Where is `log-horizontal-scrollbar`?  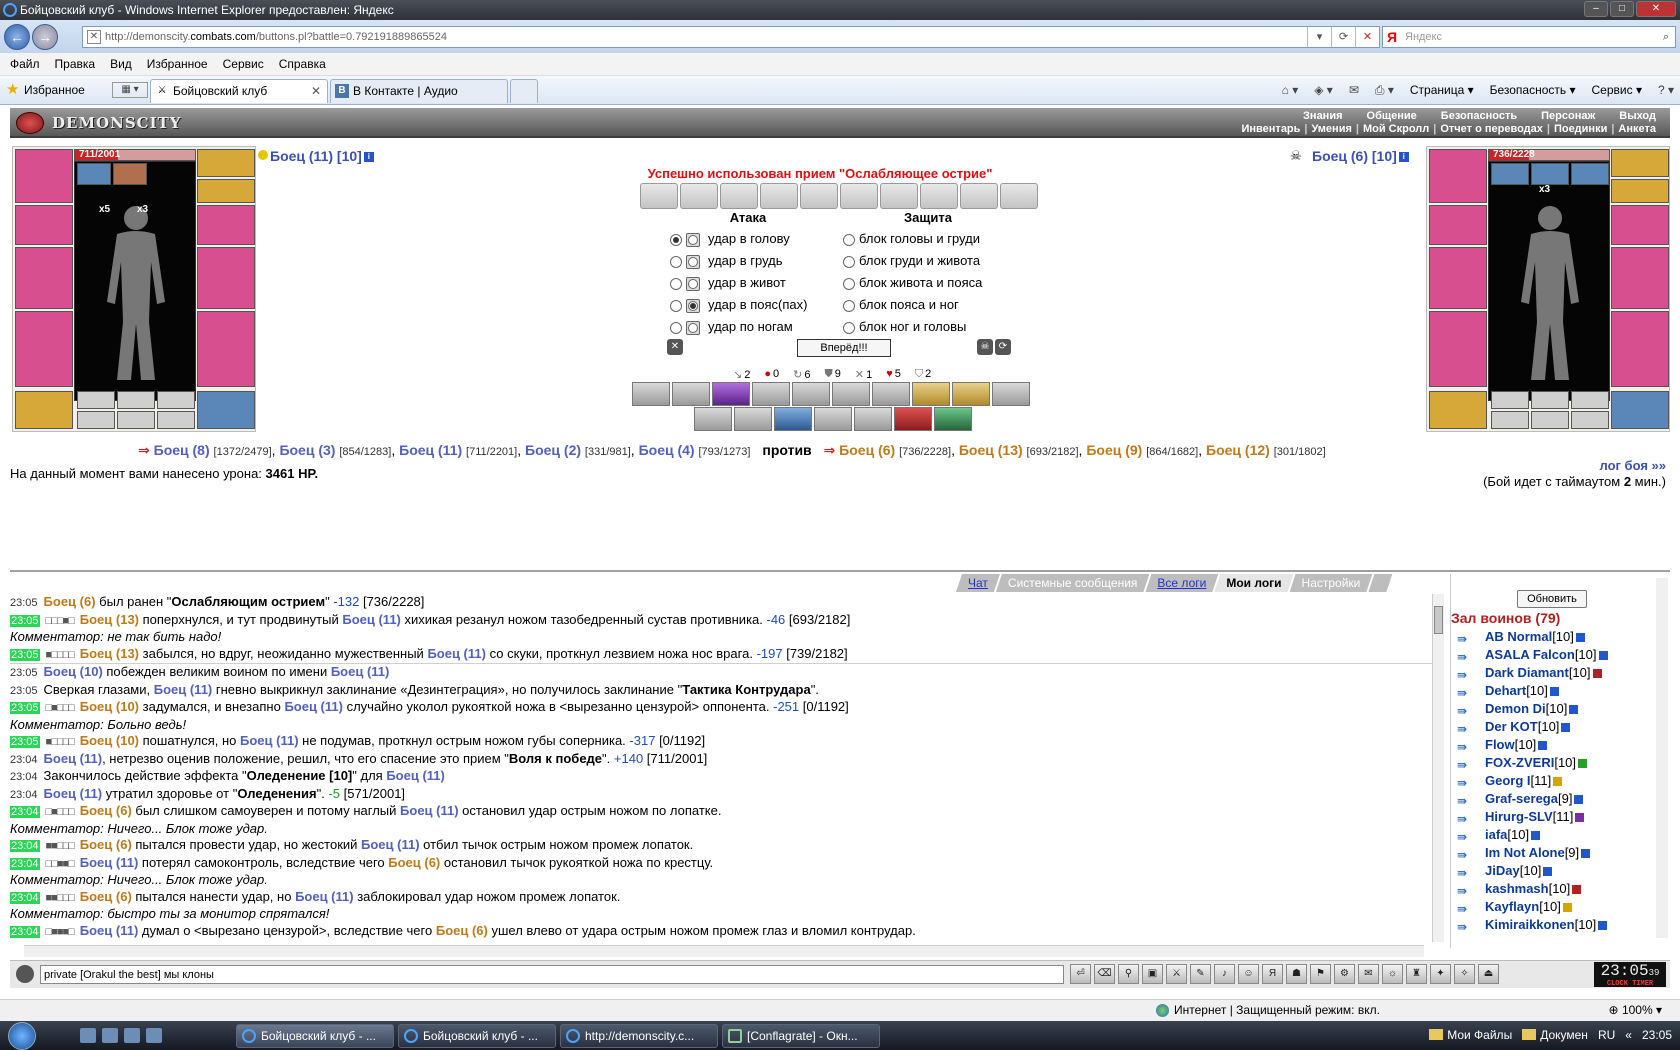
log-horizontal-scrollbar is located at coordinates (724, 951).